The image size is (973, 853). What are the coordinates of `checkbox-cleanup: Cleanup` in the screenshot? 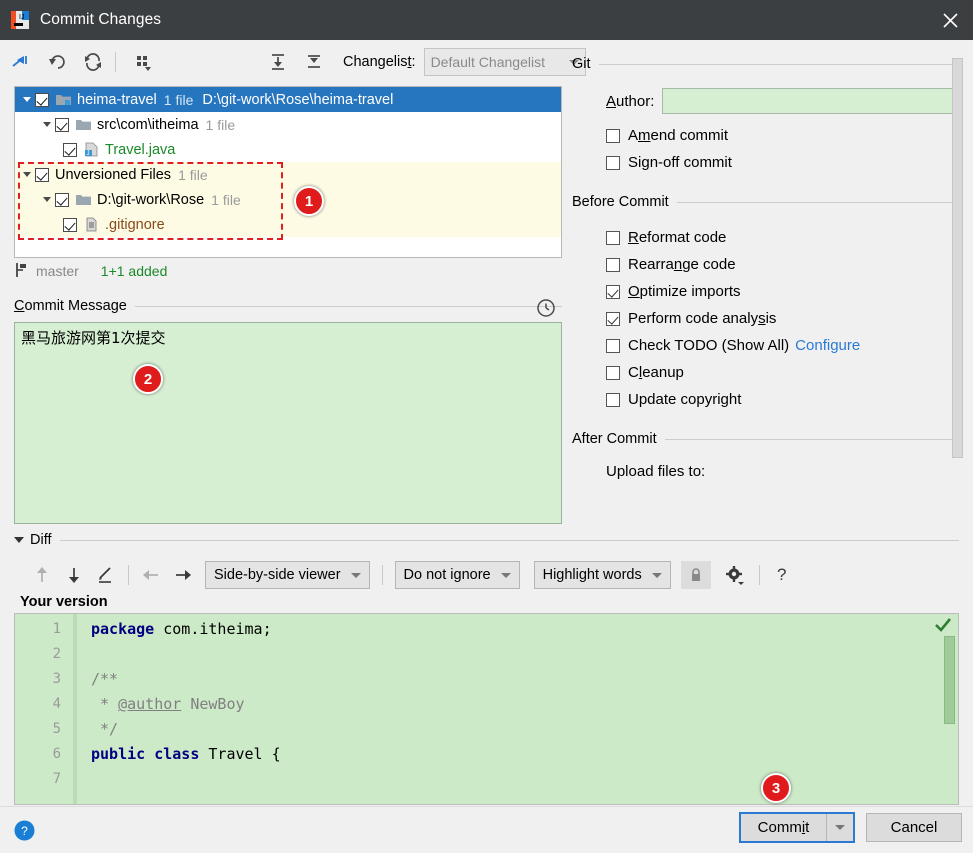 It's located at (784, 372).